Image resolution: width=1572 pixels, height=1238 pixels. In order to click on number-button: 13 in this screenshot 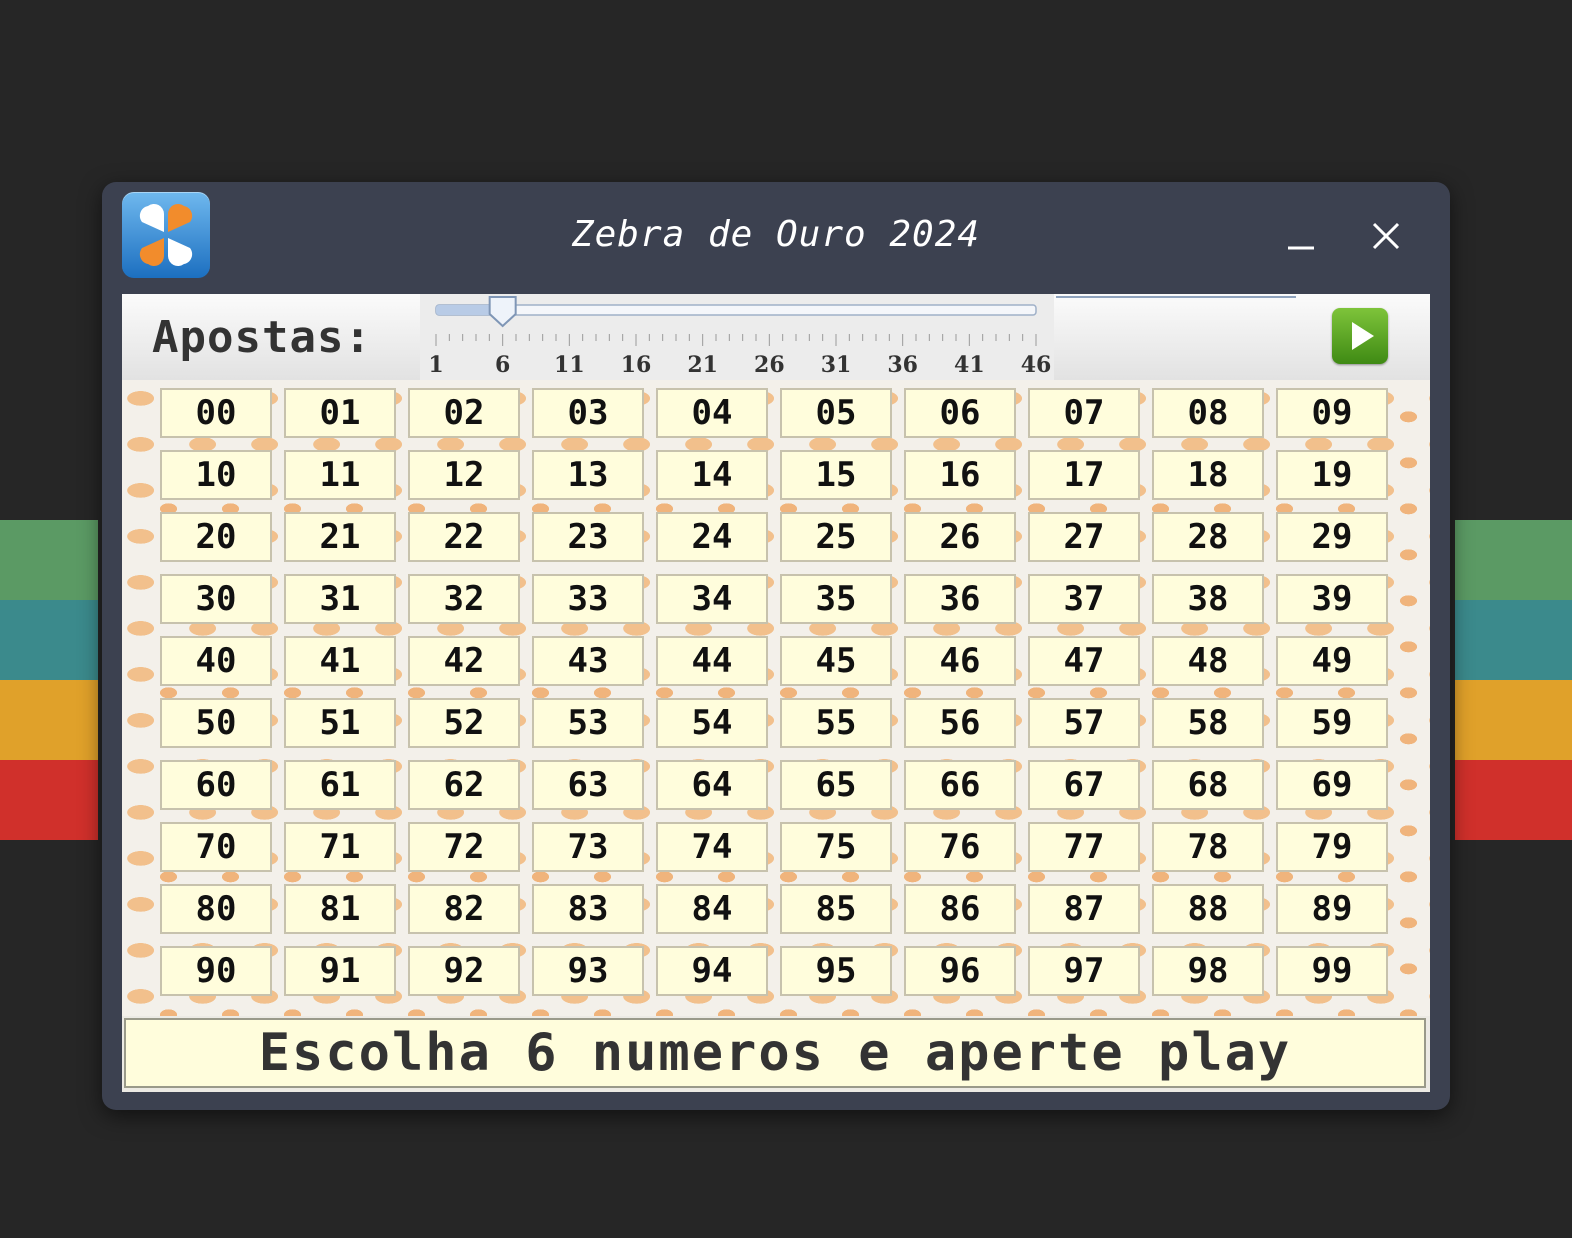, I will do `click(588, 475)`.